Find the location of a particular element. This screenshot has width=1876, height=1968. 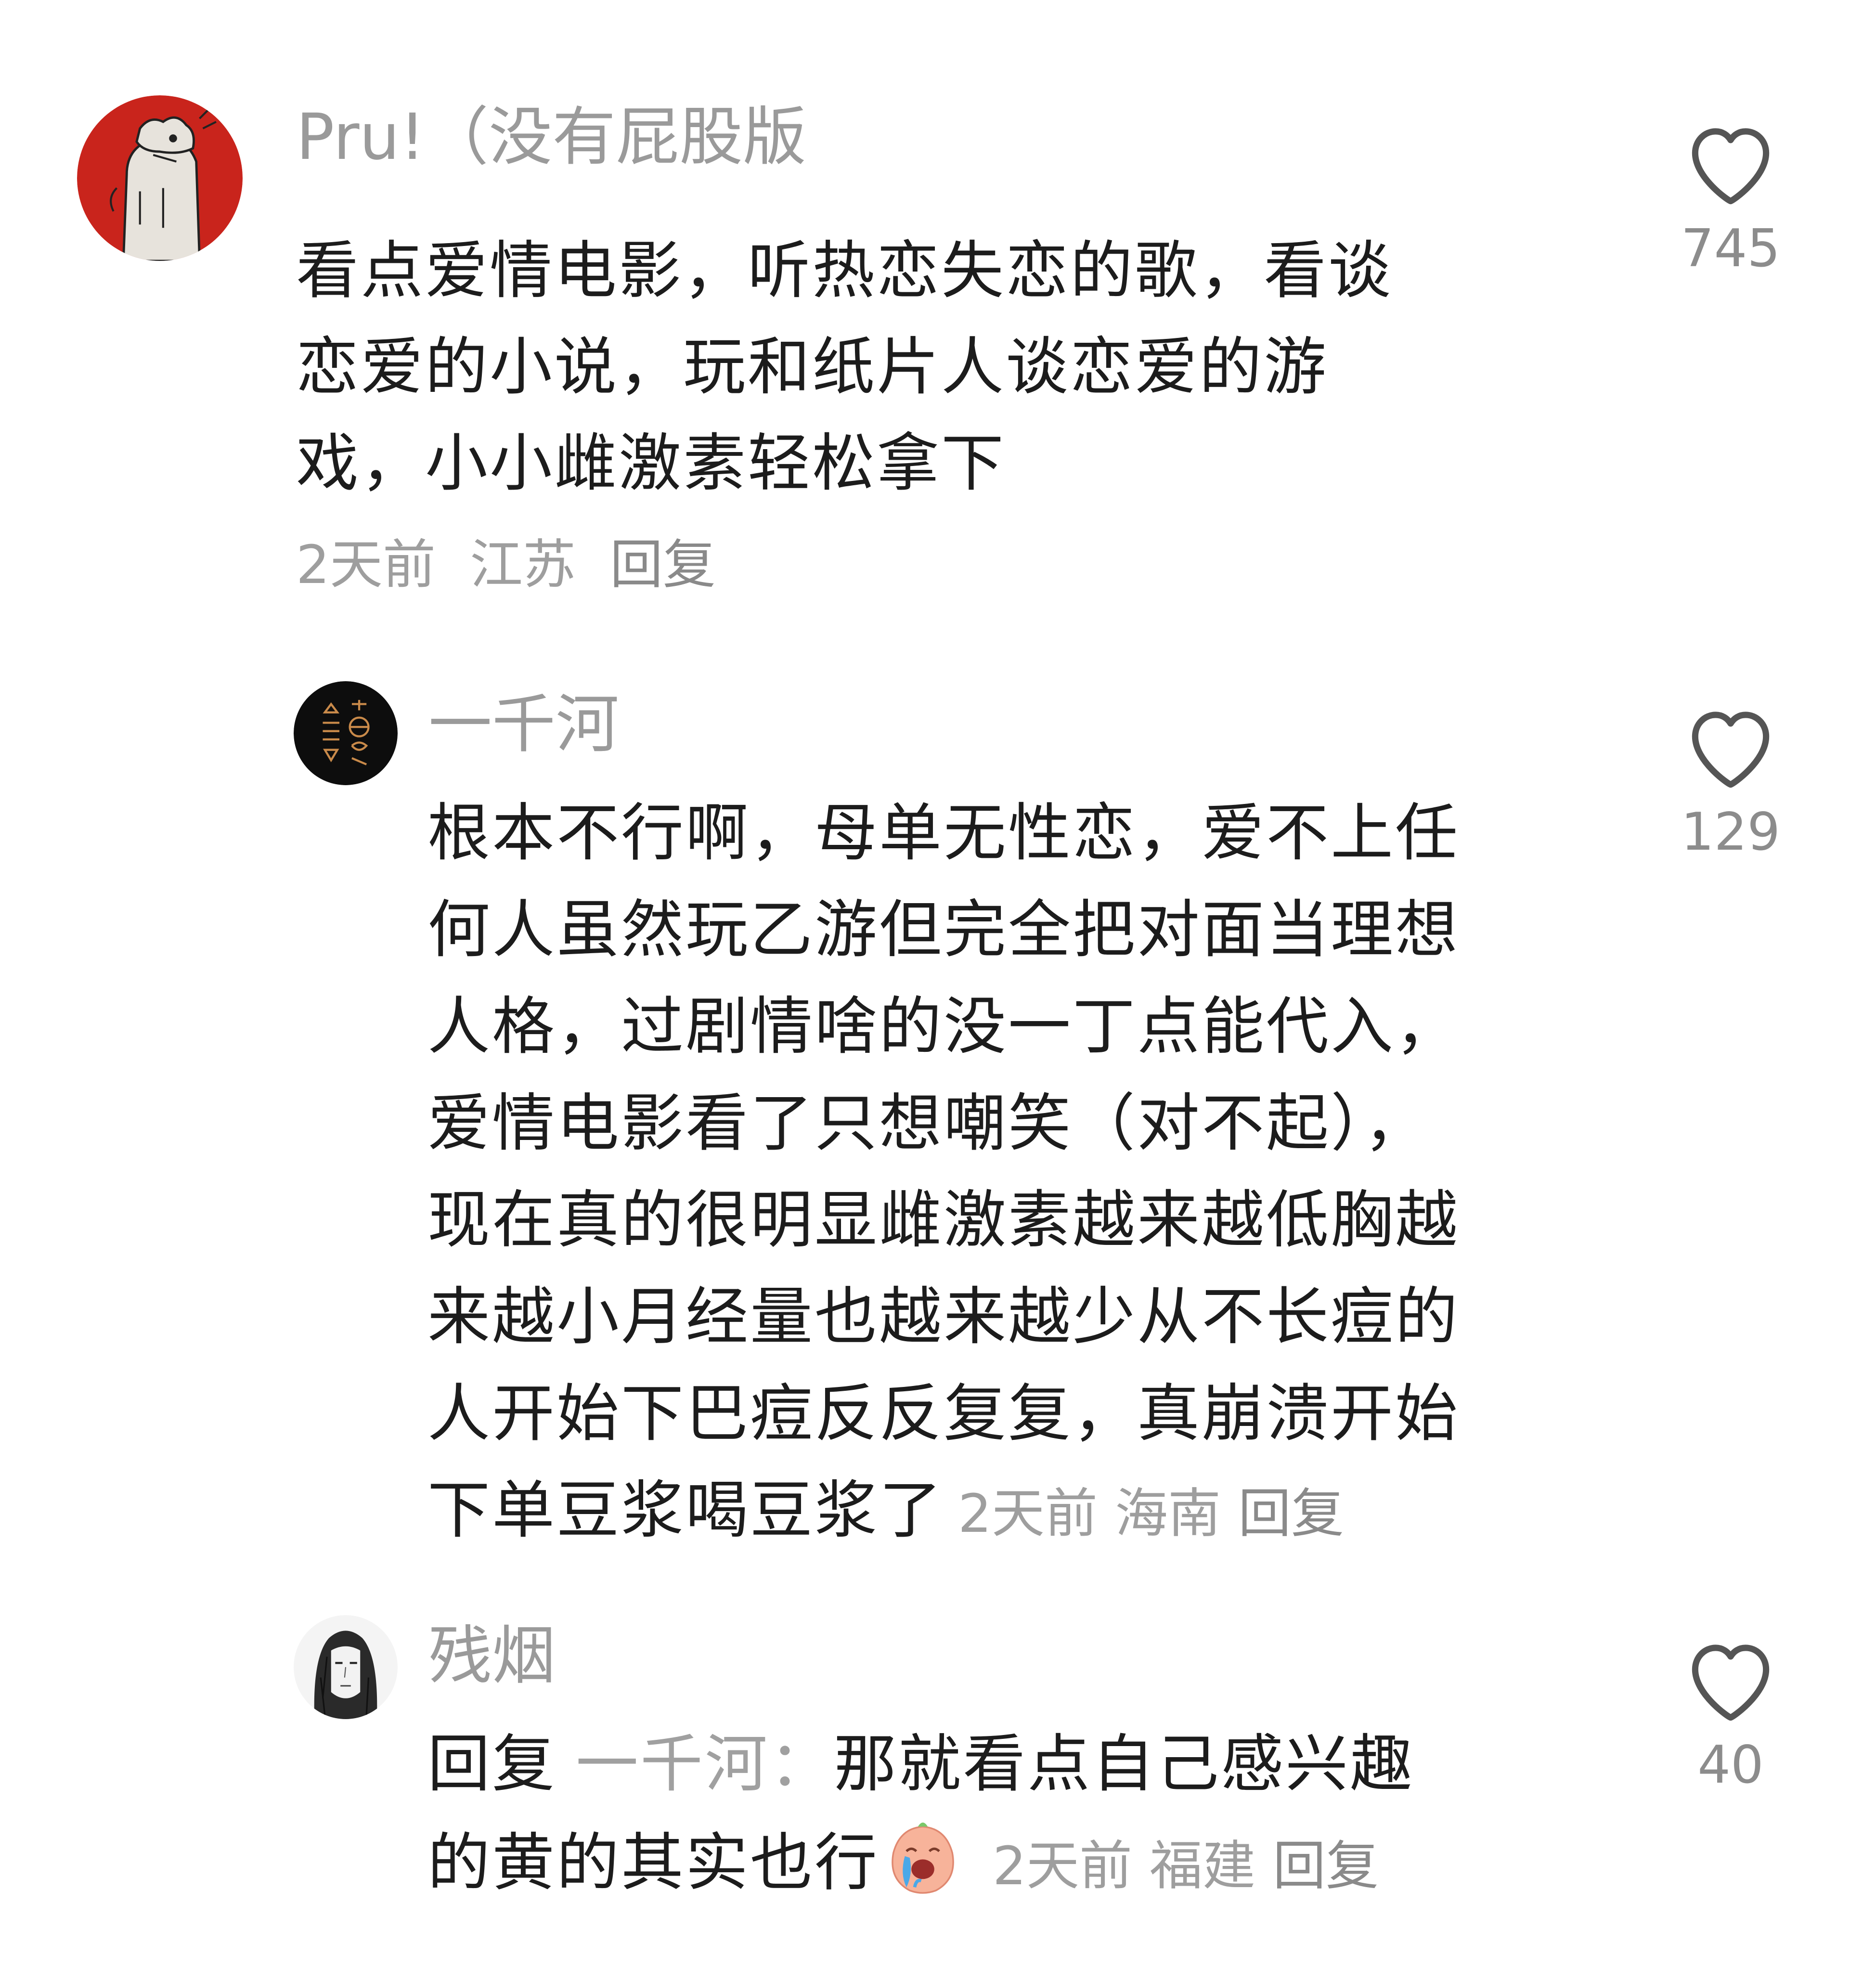

comment-username: 一千河 is located at coordinates (523, 724).